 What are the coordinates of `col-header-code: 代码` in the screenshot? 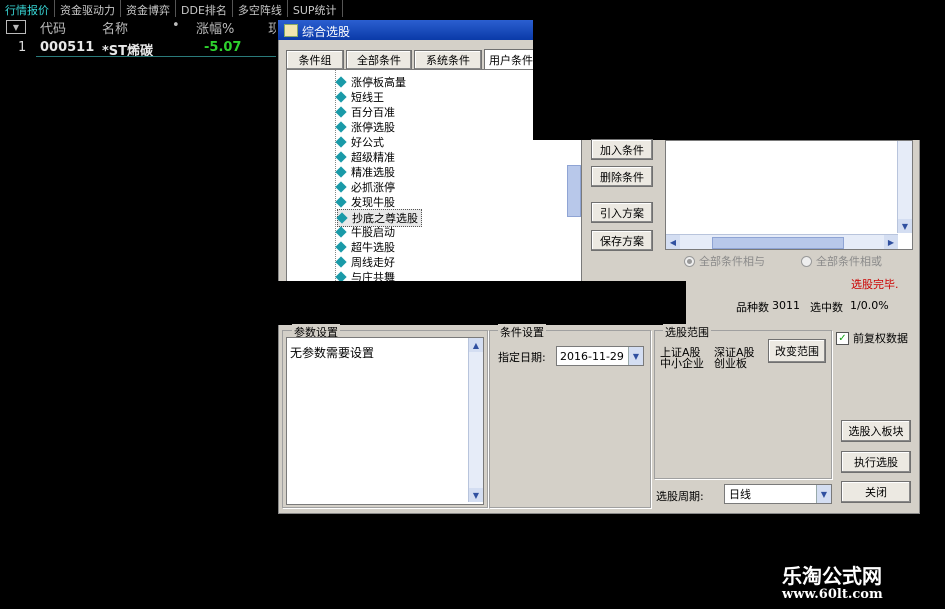 It's located at (53, 27).